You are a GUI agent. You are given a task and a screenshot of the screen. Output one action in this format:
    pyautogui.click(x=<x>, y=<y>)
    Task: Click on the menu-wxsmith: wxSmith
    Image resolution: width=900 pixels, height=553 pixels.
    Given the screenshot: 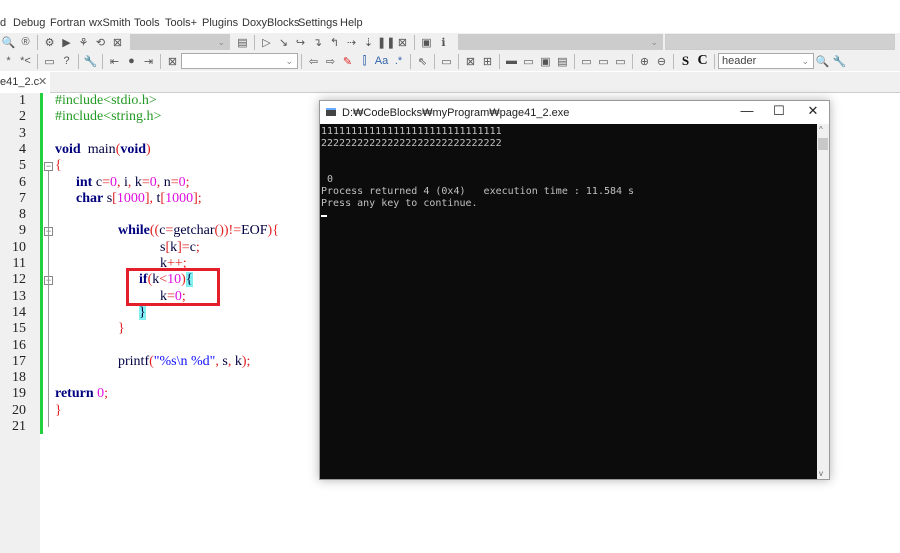 What is the action you would take?
    pyautogui.click(x=110, y=23)
    